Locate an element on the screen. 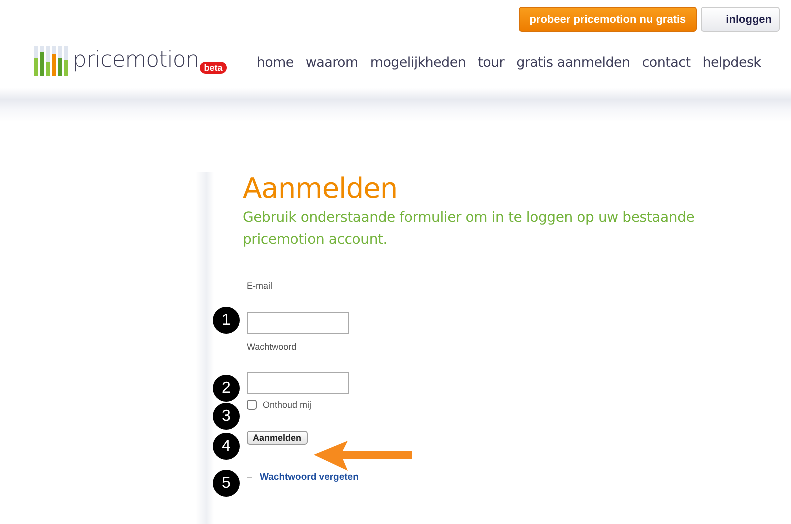 This screenshot has width=791, height=524. nav-link: contact is located at coordinates (666, 63).